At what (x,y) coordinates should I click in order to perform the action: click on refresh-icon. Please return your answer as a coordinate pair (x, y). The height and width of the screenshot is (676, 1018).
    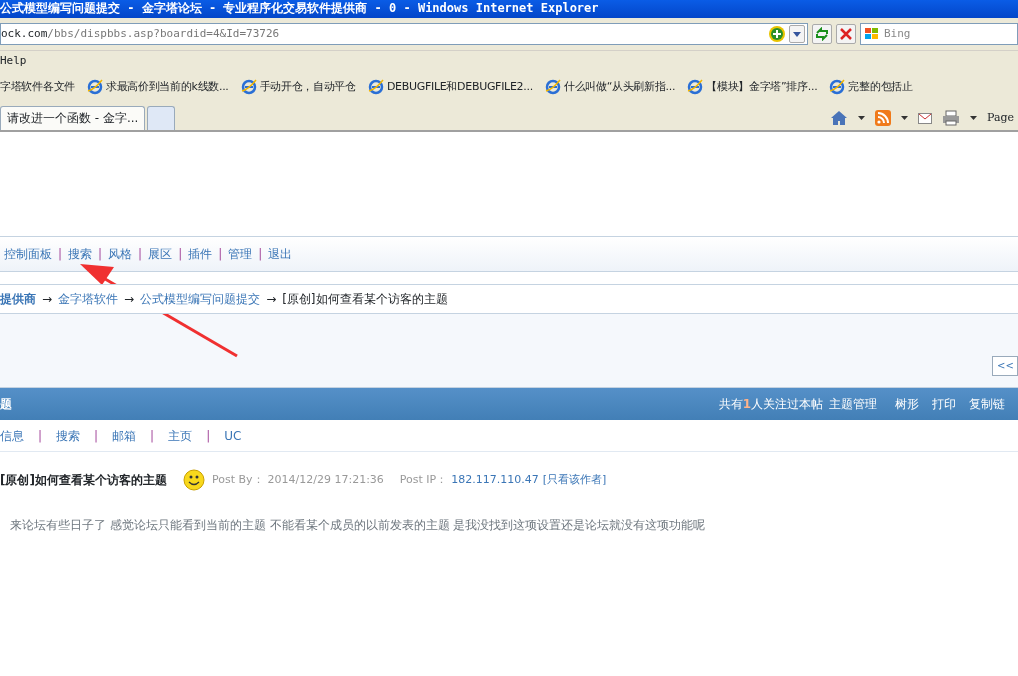
    Looking at the image, I should click on (822, 34).